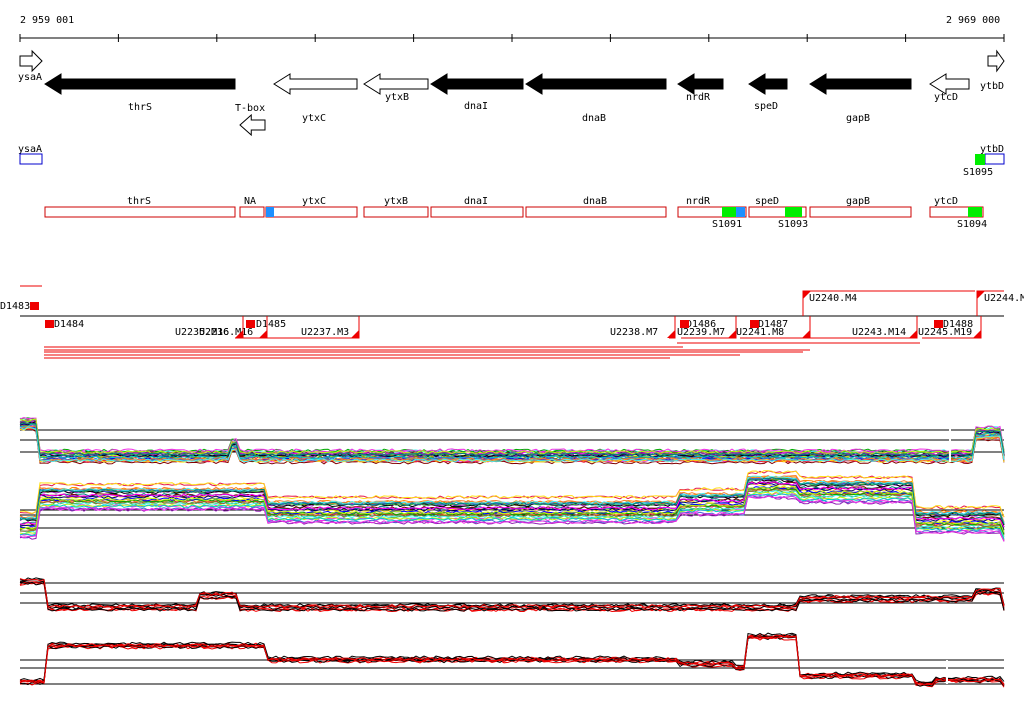 The width and height of the screenshot is (1024, 714). I want to click on reverse-box-gapB, so click(860, 212).